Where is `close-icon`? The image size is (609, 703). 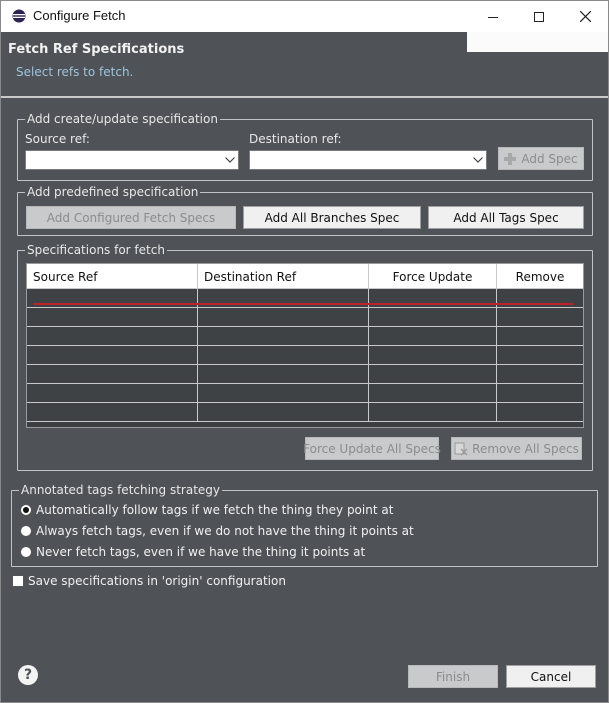
close-icon is located at coordinates (585, 16).